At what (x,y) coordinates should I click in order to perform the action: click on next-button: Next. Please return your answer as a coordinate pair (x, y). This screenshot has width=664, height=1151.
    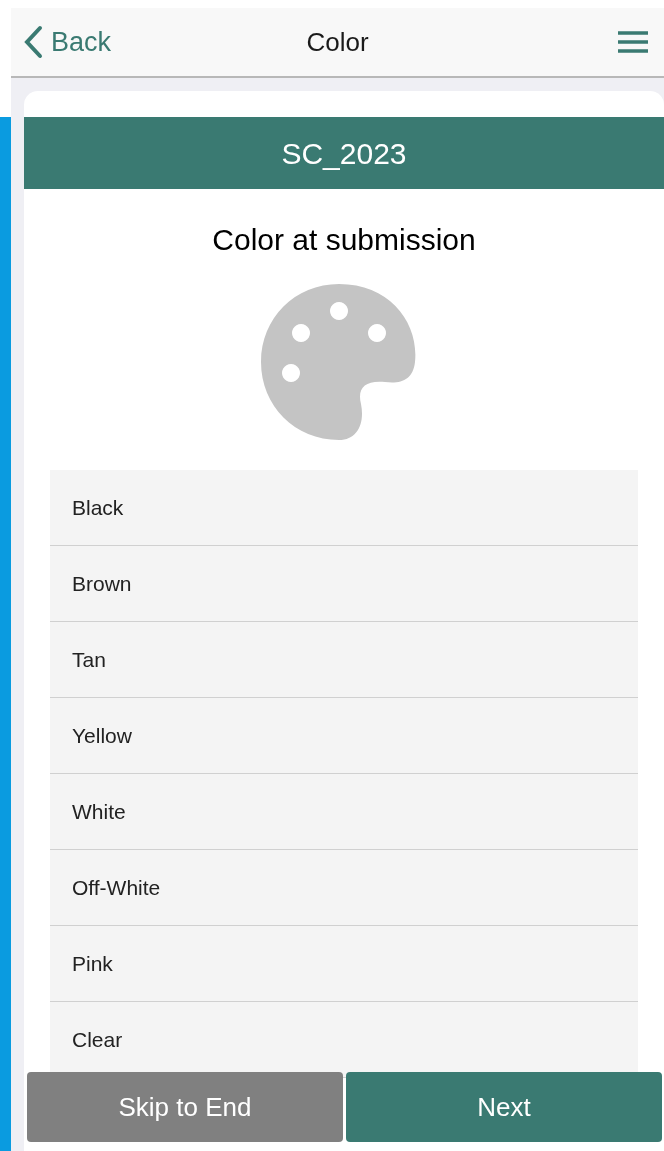
    Looking at the image, I should click on (504, 1107).